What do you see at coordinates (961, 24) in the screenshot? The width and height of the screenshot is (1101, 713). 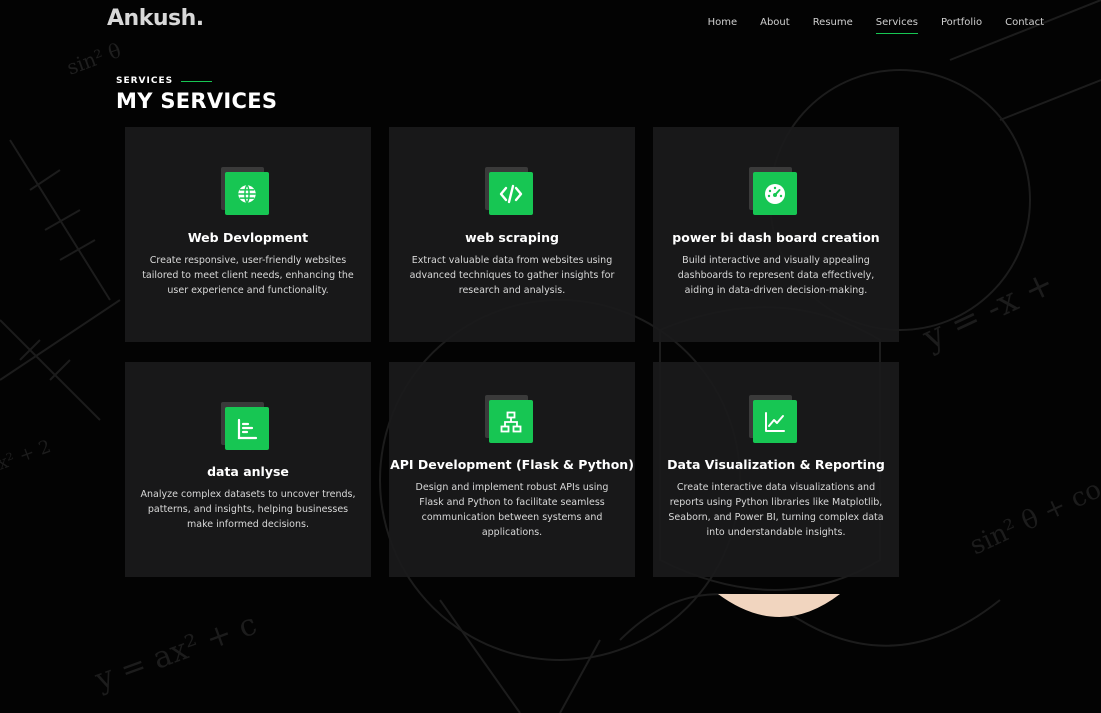 I see `nav-portfolio: Portfolio` at bounding box center [961, 24].